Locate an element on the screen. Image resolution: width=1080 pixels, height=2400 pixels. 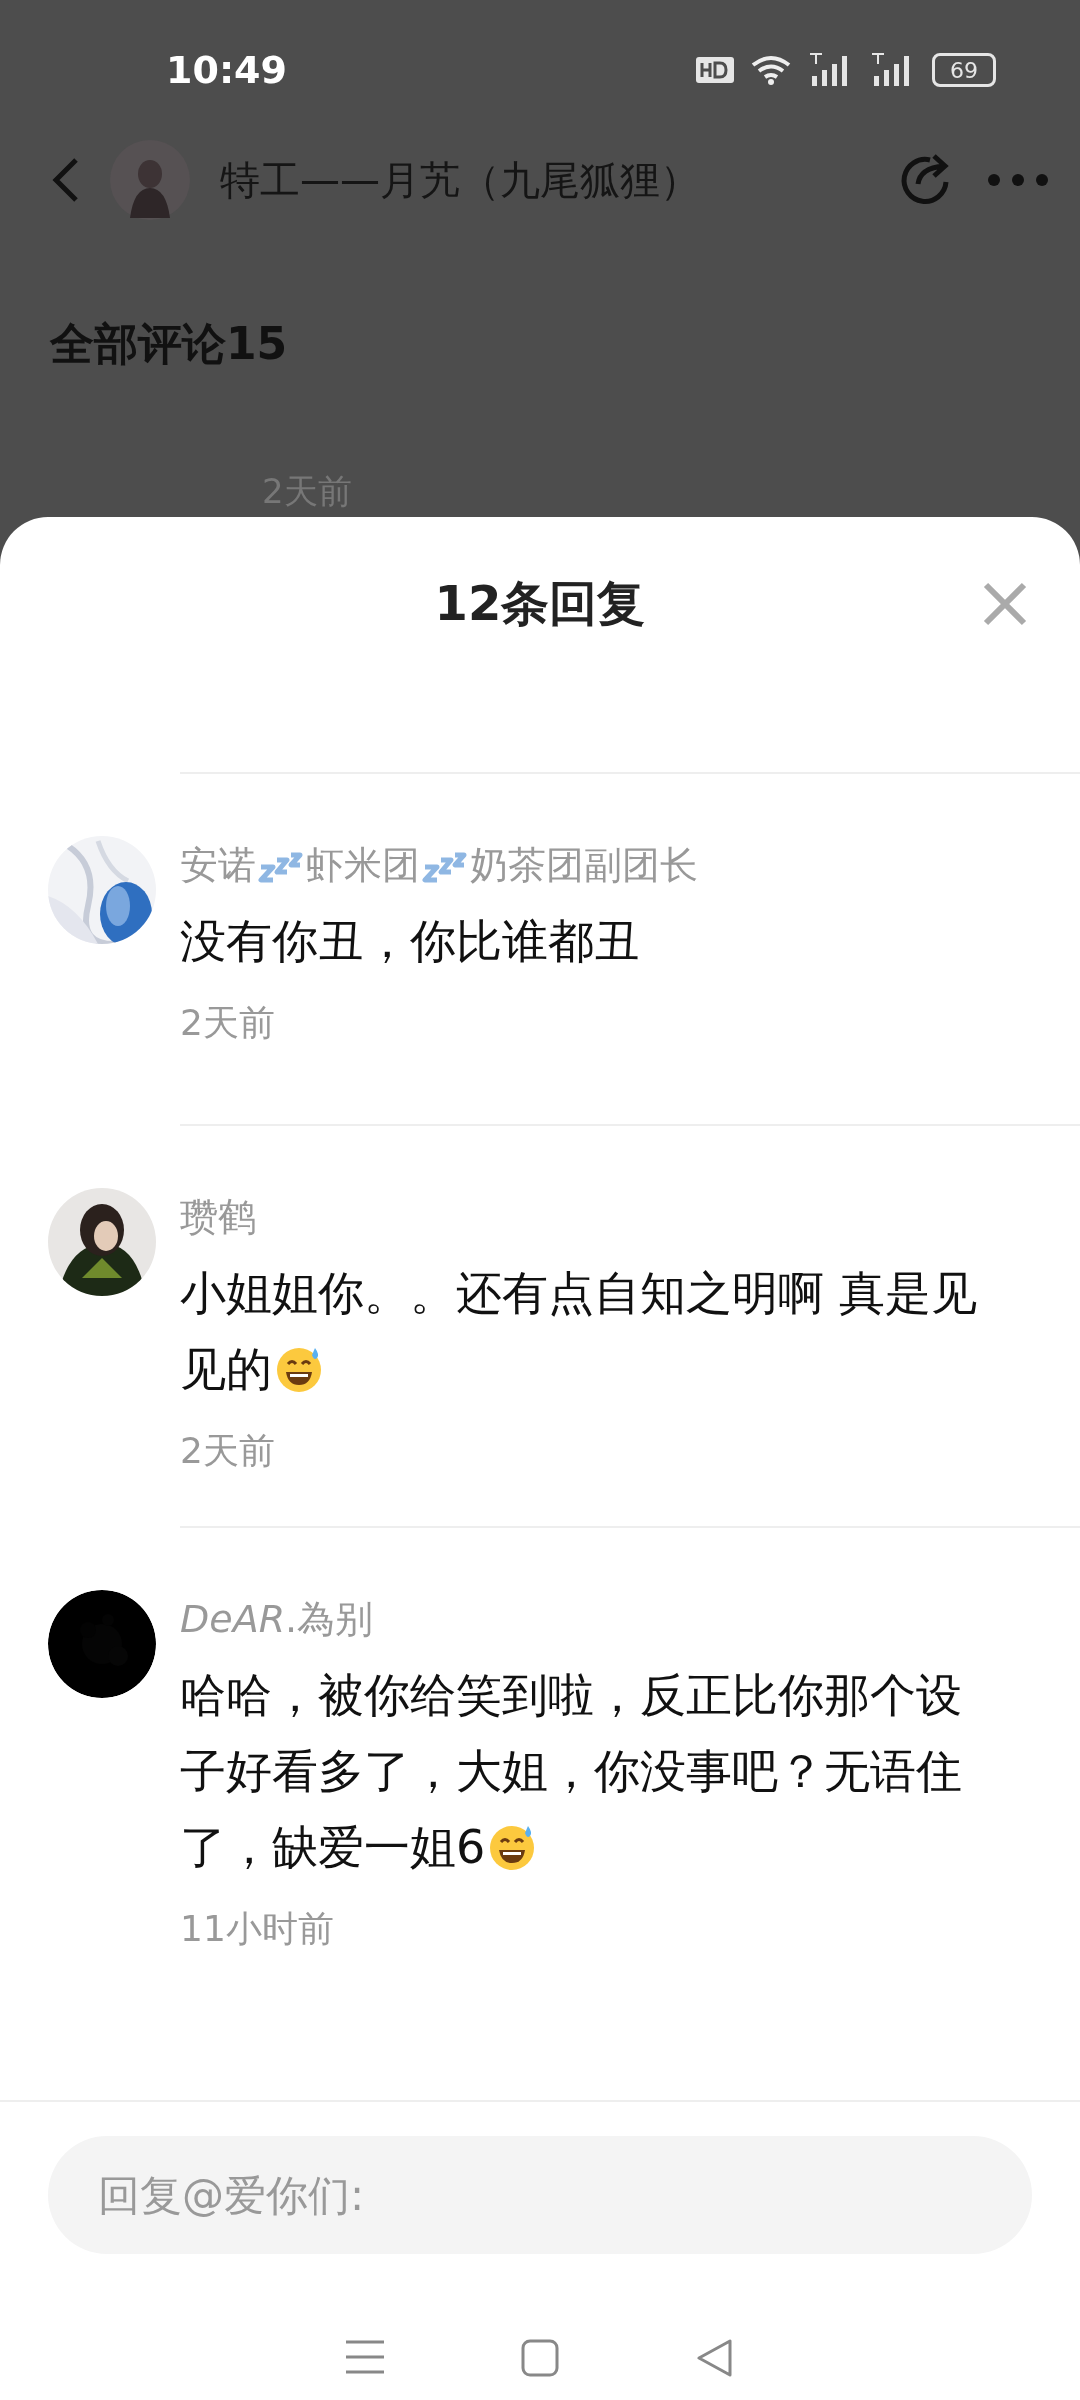
user-name: 虾米团 is located at coordinates (363, 865).